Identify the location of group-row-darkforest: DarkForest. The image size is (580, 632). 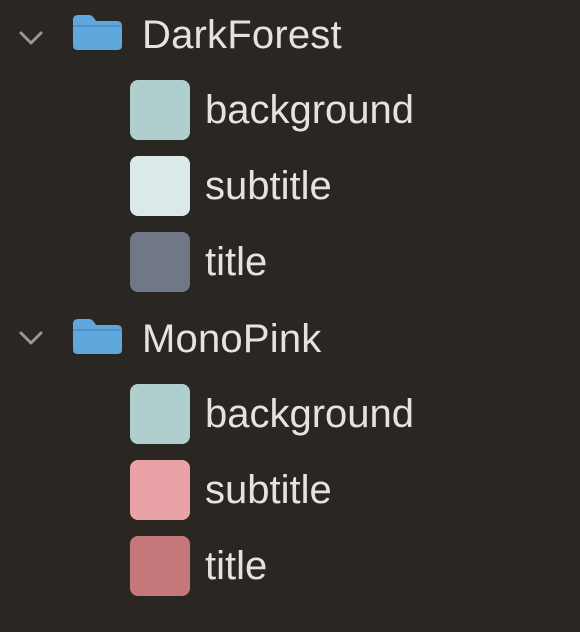
(290, 38).